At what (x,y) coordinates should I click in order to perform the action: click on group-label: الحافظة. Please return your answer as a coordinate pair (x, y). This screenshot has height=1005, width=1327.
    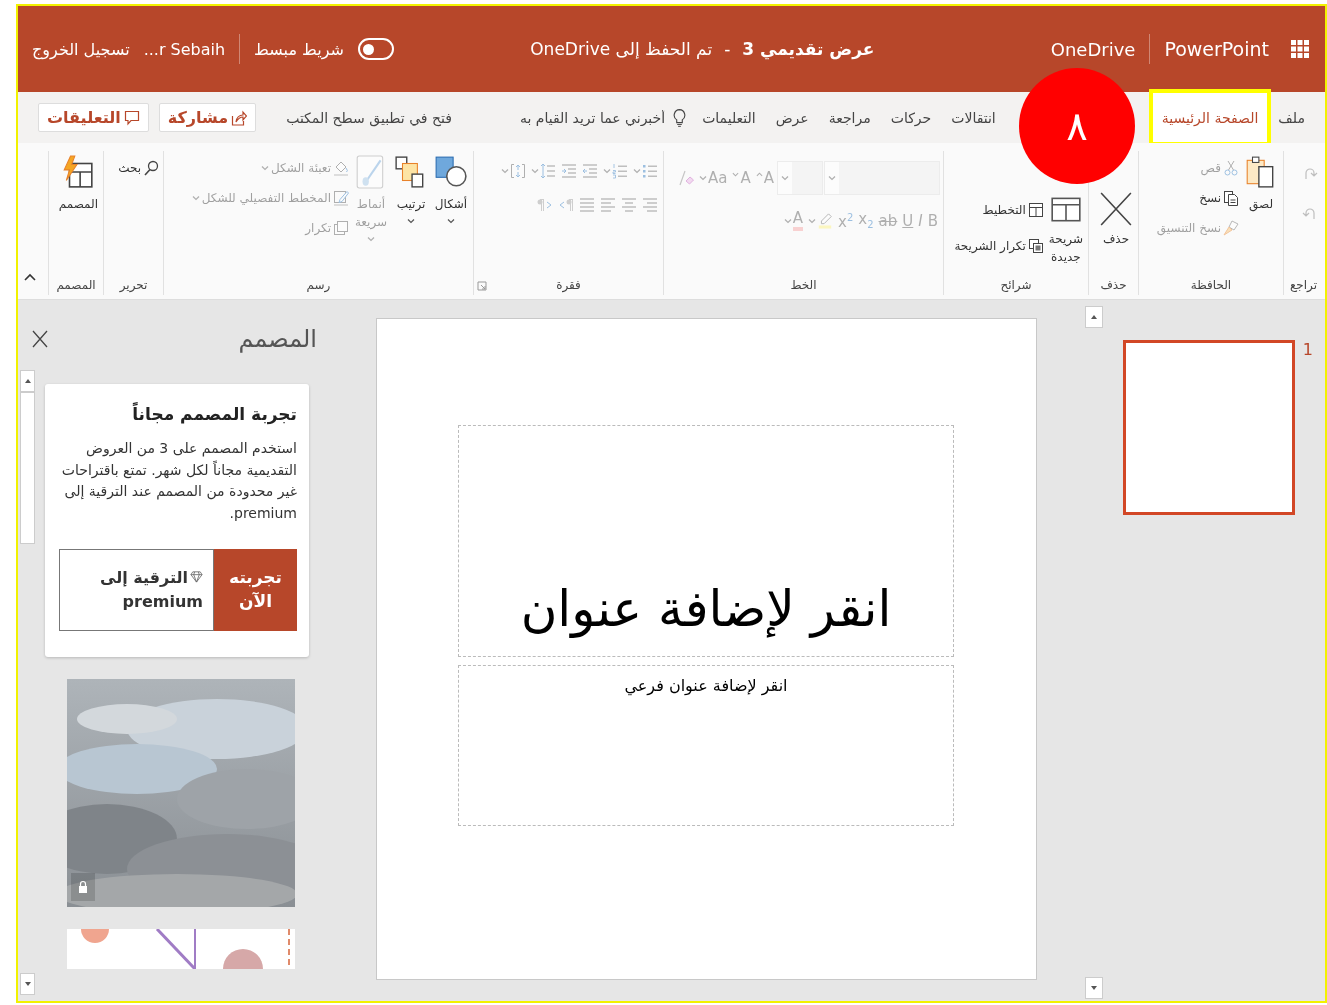
    Looking at the image, I should click on (1211, 285).